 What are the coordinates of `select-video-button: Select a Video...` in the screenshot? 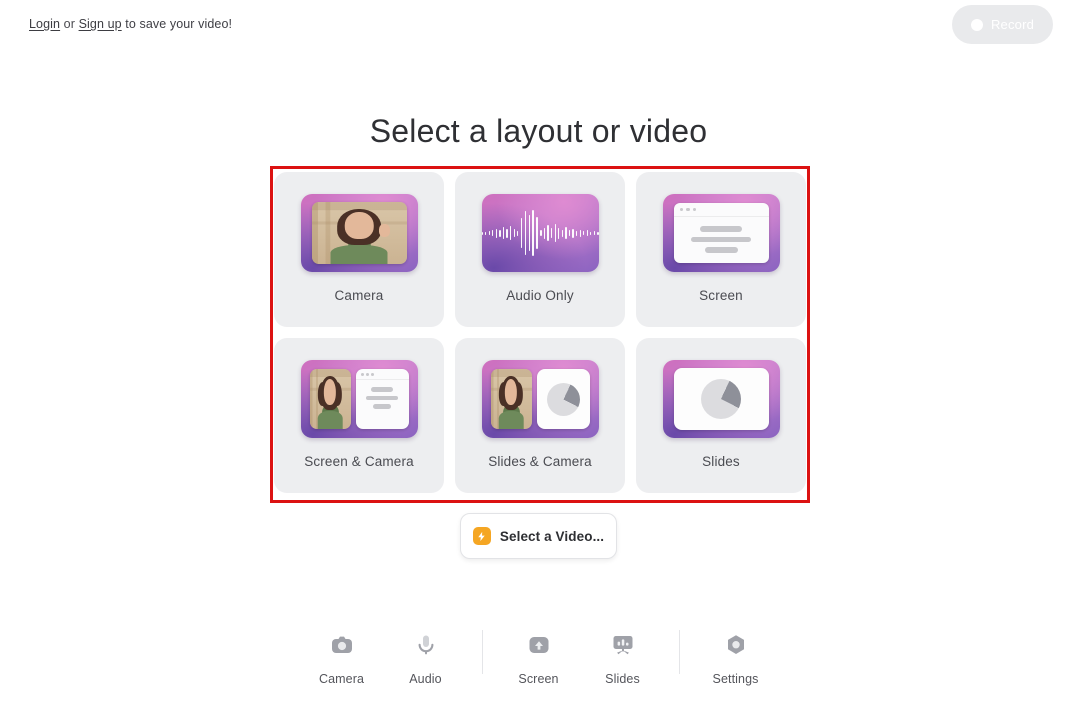 It's located at (538, 536).